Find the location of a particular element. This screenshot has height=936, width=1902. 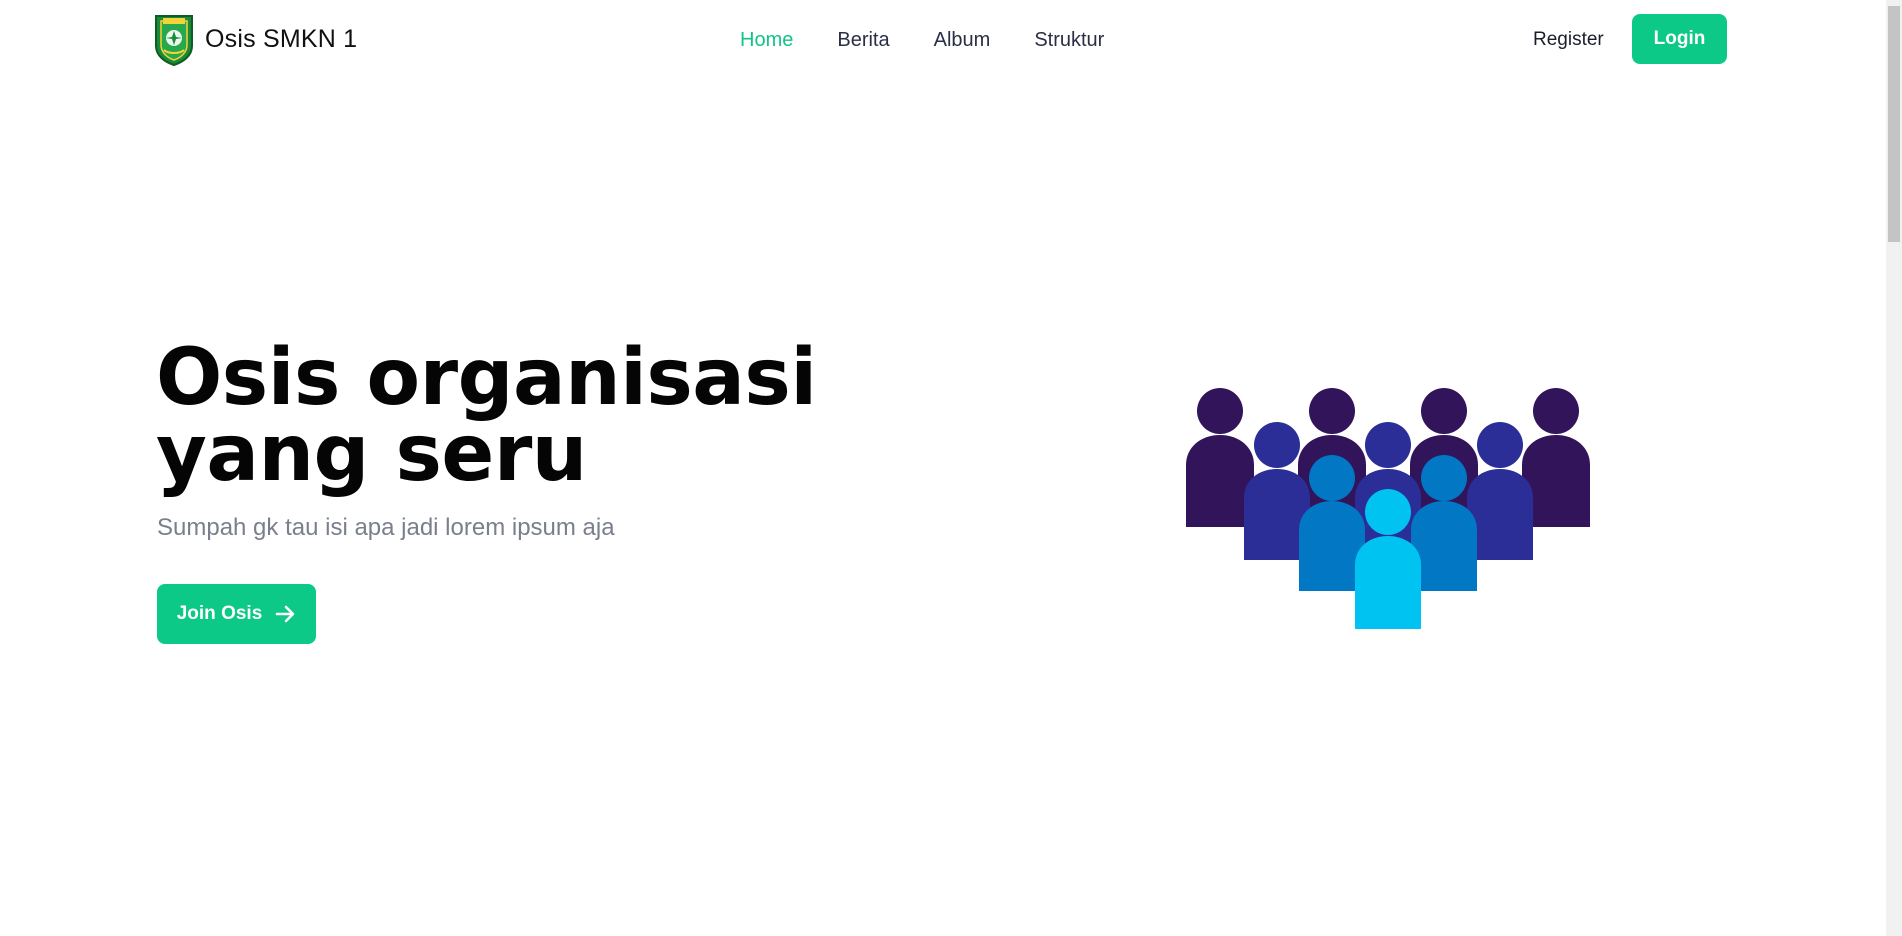

arrow-right-icon is located at coordinates (285, 614).